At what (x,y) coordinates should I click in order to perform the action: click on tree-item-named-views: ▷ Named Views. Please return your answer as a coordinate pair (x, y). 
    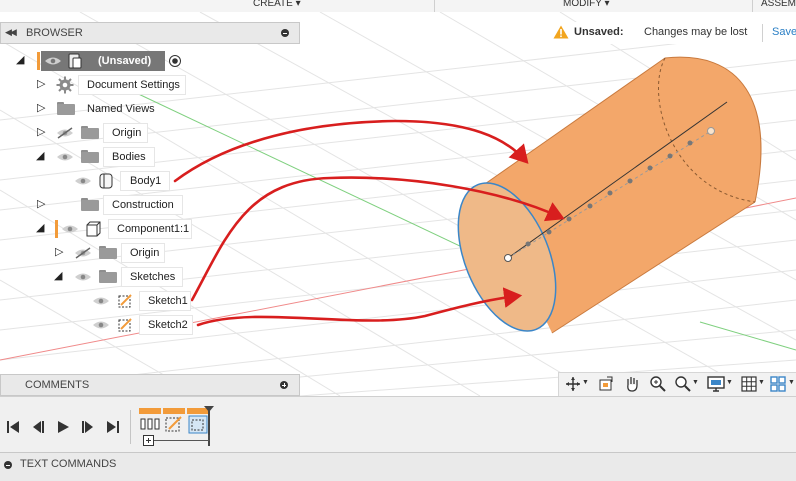
    Looking at the image, I should click on (150, 109).